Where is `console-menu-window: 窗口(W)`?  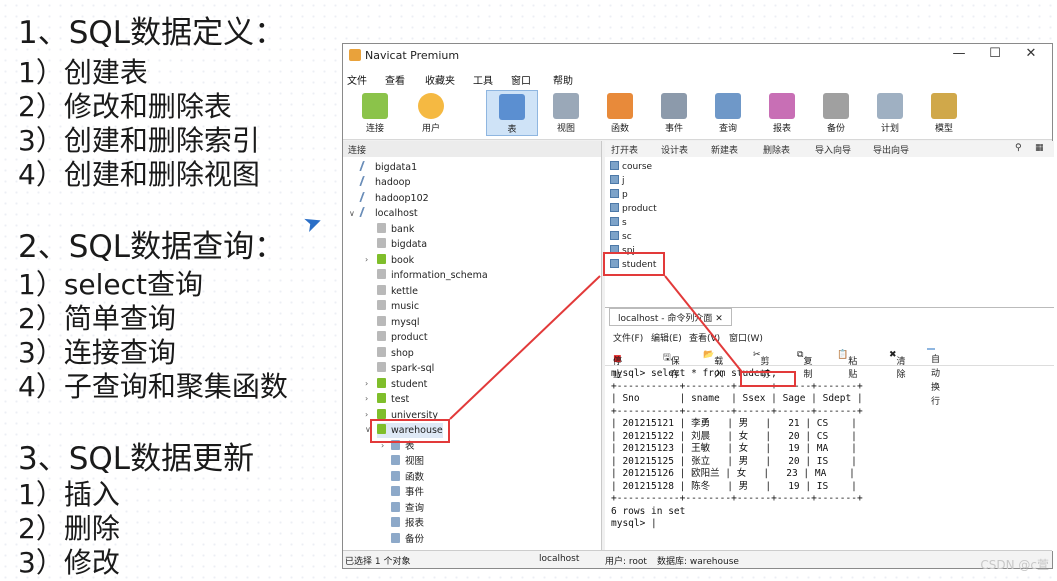 console-menu-window: 窗口(W) is located at coordinates (746, 337).